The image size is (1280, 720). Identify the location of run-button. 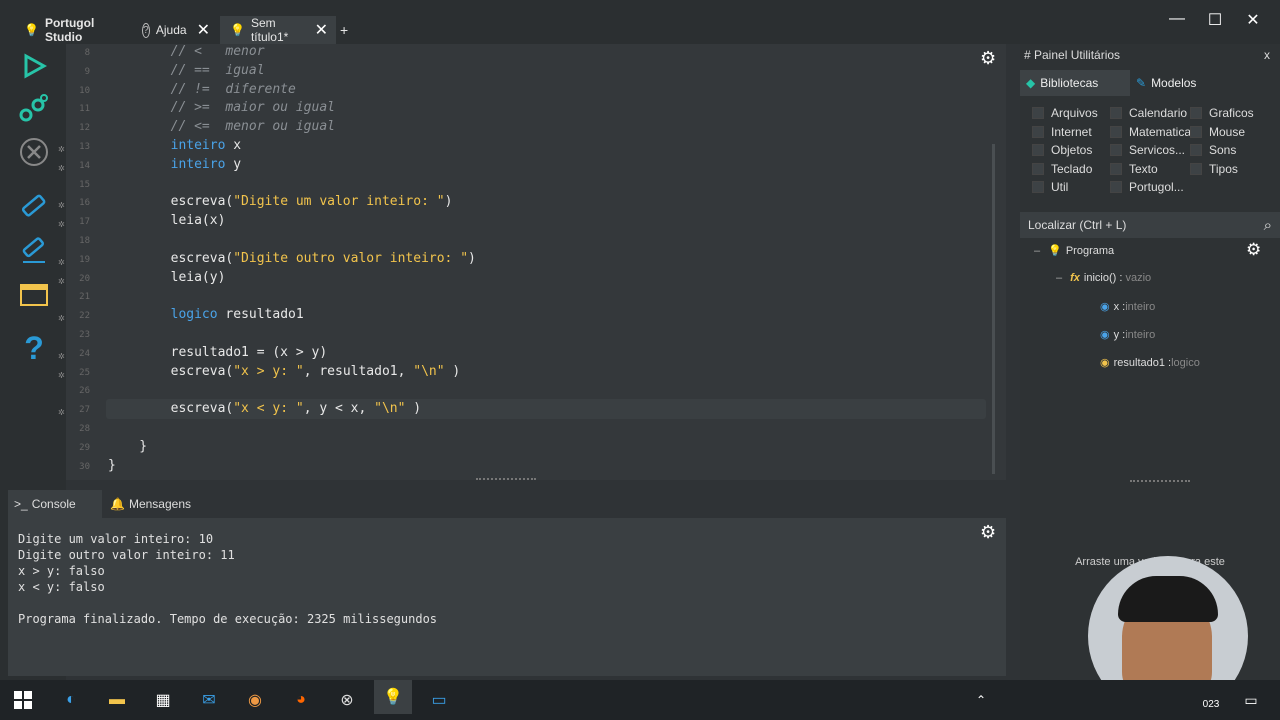
(34, 66).